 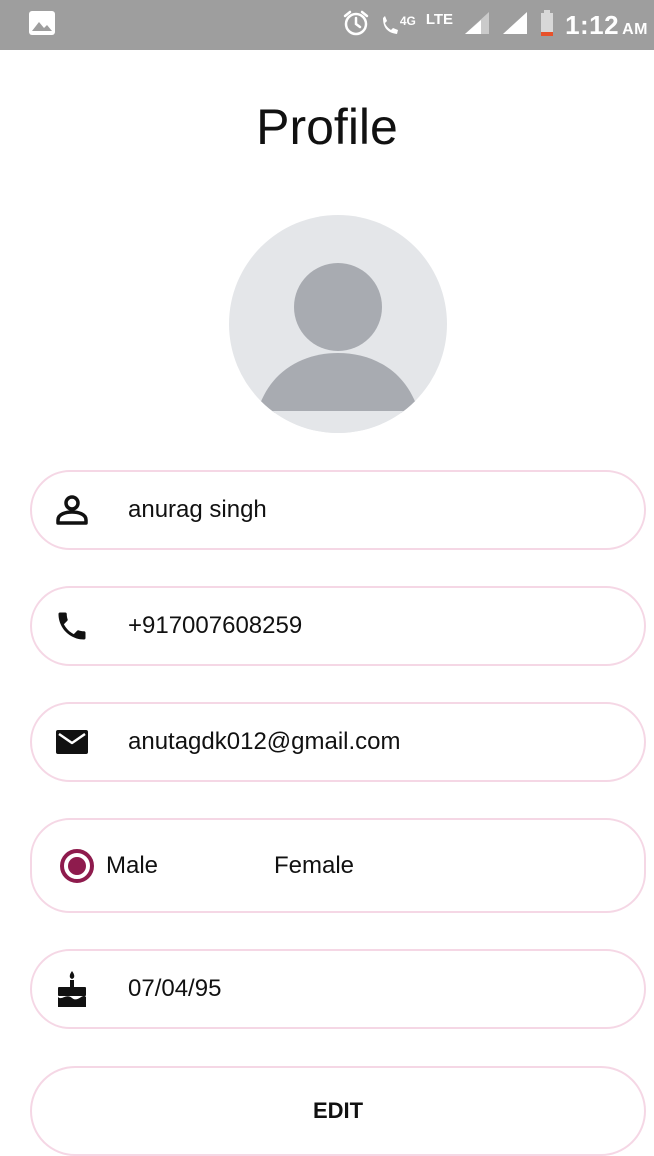 What do you see at coordinates (327, 127) in the screenshot?
I see `page-title: Profile` at bounding box center [327, 127].